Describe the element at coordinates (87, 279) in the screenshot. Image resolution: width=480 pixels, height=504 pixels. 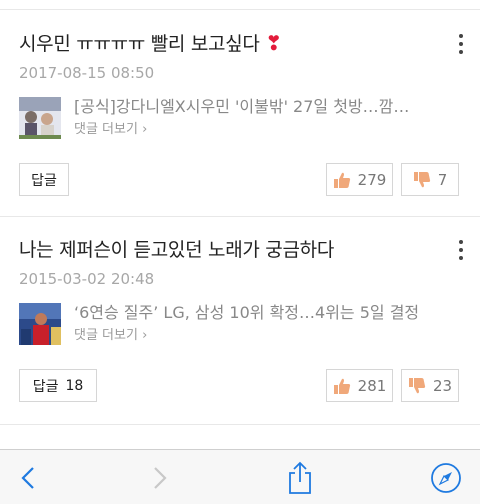
I see `comment-date: 2015-03-02 20:48` at that location.